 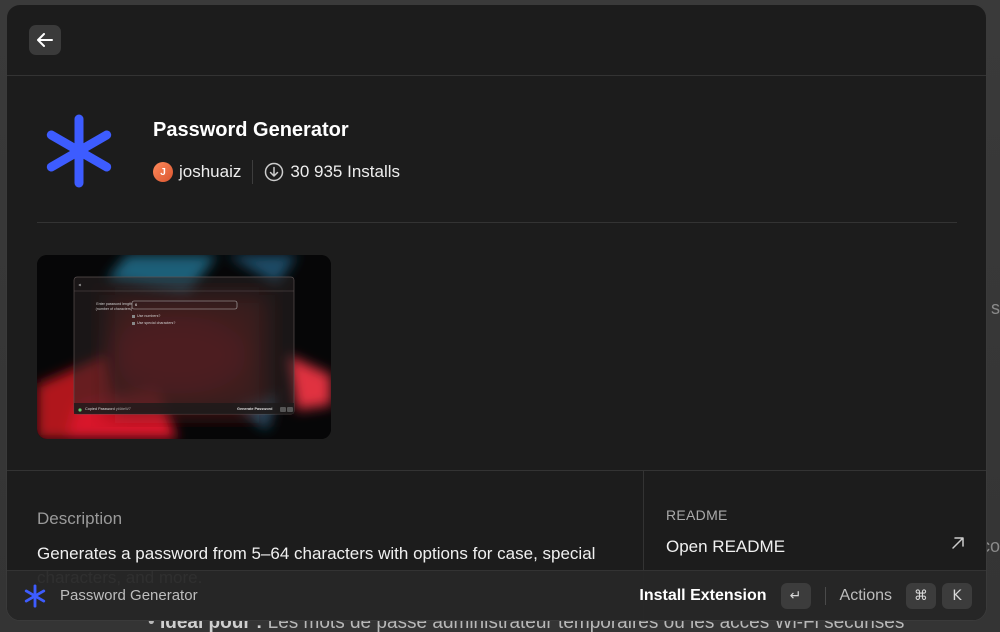 I want to click on external-link-icon, so click(x=958, y=545).